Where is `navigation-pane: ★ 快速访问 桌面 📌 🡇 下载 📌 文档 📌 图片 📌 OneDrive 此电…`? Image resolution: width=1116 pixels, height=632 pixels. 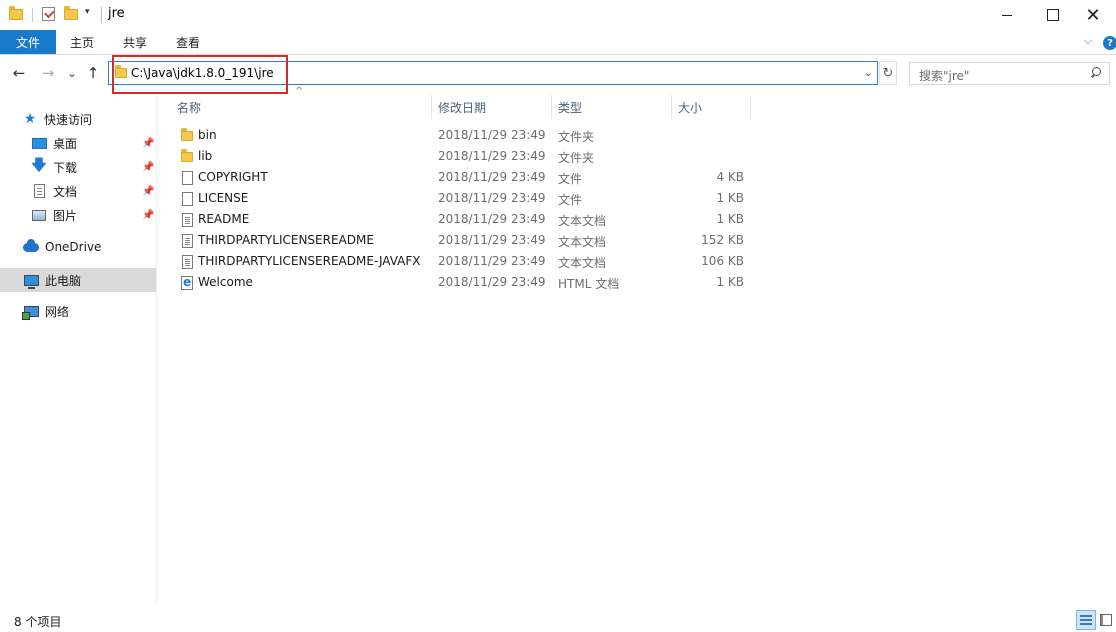 navigation-pane: ★ 快速访问 桌面 📌 🡇 下载 📌 文档 📌 图片 📌 OneDrive 此电… is located at coordinates (78, 350).